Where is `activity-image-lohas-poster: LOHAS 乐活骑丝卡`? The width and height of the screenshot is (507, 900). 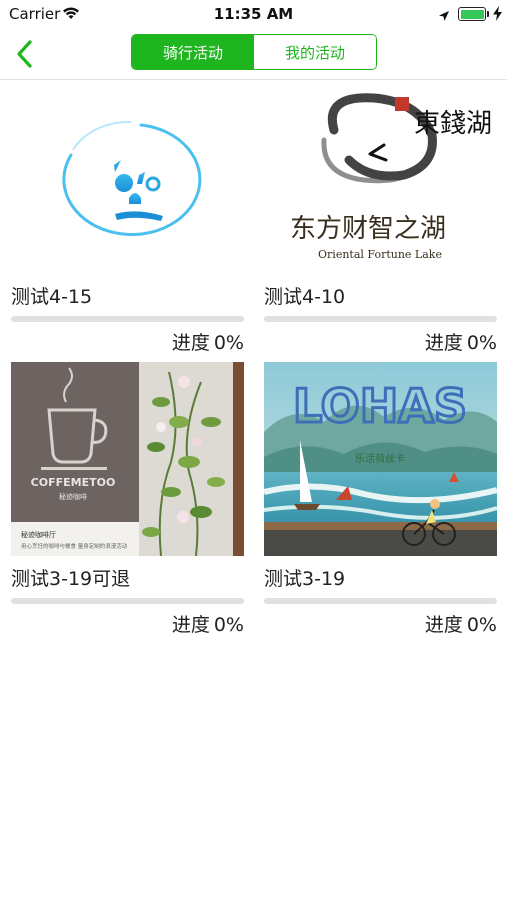 activity-image-lohas-poster: LOHAS 乐活骑丝卡 is located at coordinates (380, 459).